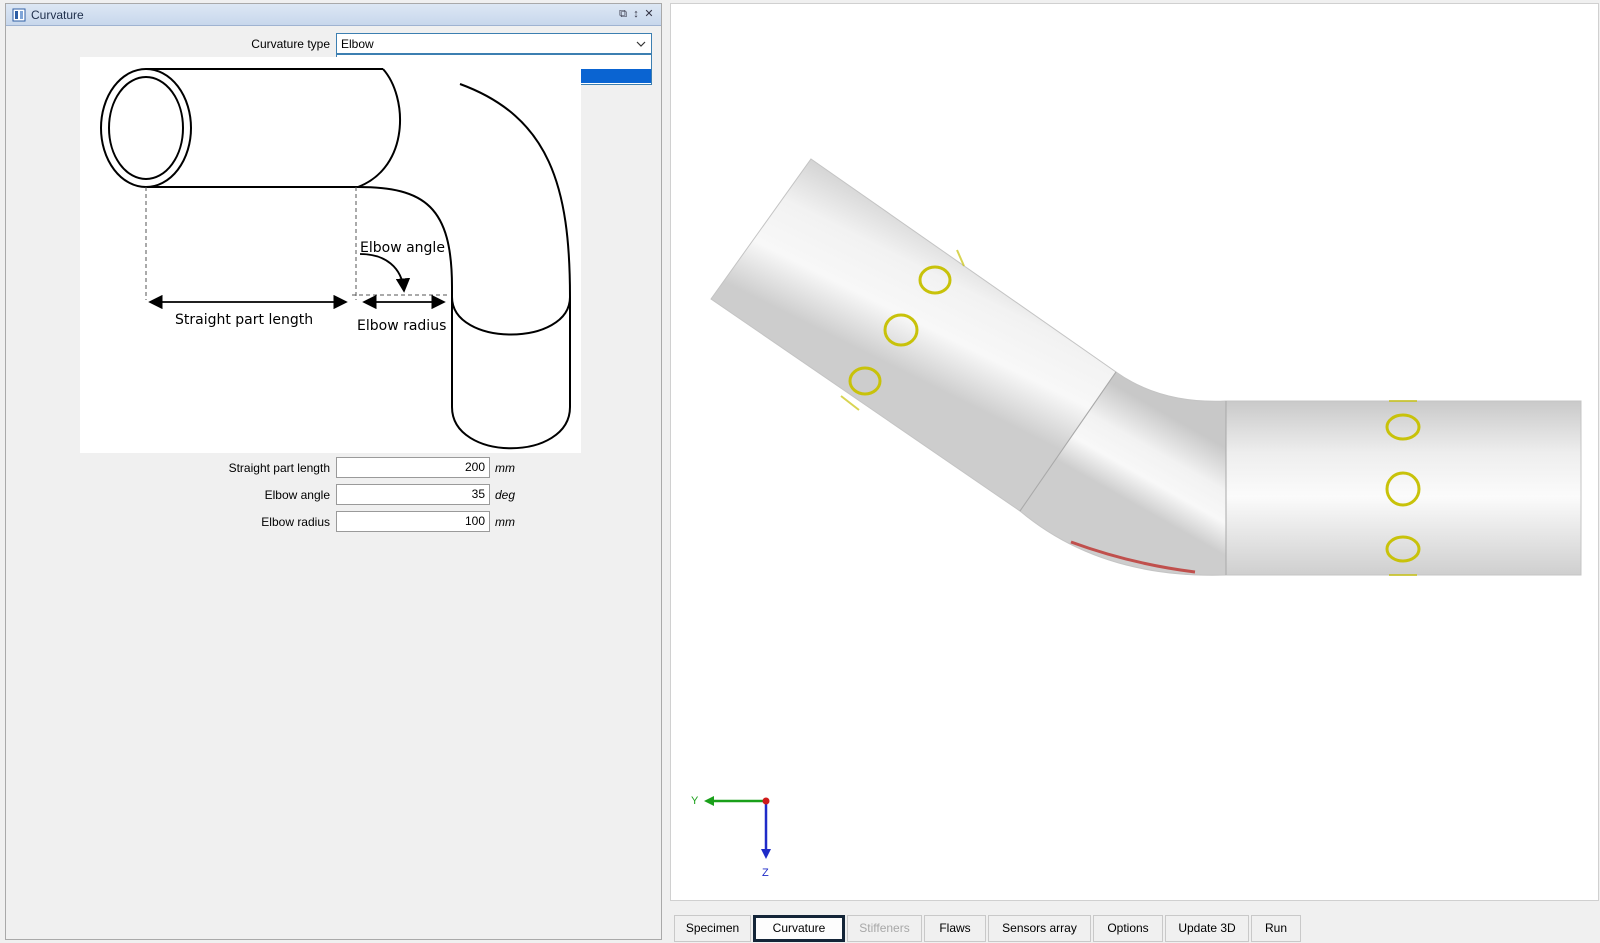 This screenshot has width=1600, height=943. What do you see at coordinates (333, 15) in the screenshot?
I see `panel-titlebar: Curvature ⧉ ↕ ✕` at bounding box center [333, 15].